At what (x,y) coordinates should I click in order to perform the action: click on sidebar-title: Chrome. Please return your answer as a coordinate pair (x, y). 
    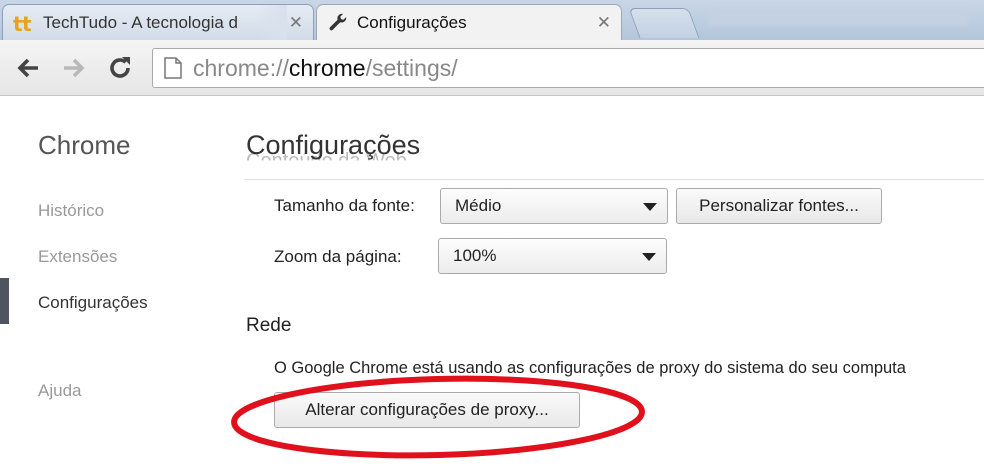
    Looking at the image, I should click on (84, 145).